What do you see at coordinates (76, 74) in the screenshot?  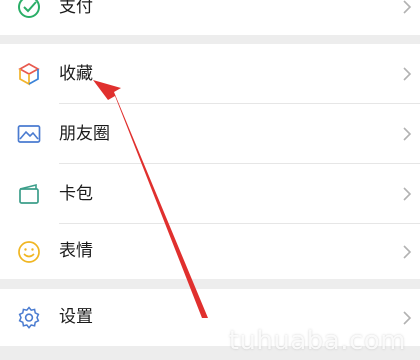 I see `menu-item-favorites-label: 收藏` at bounding box center [76, 74].